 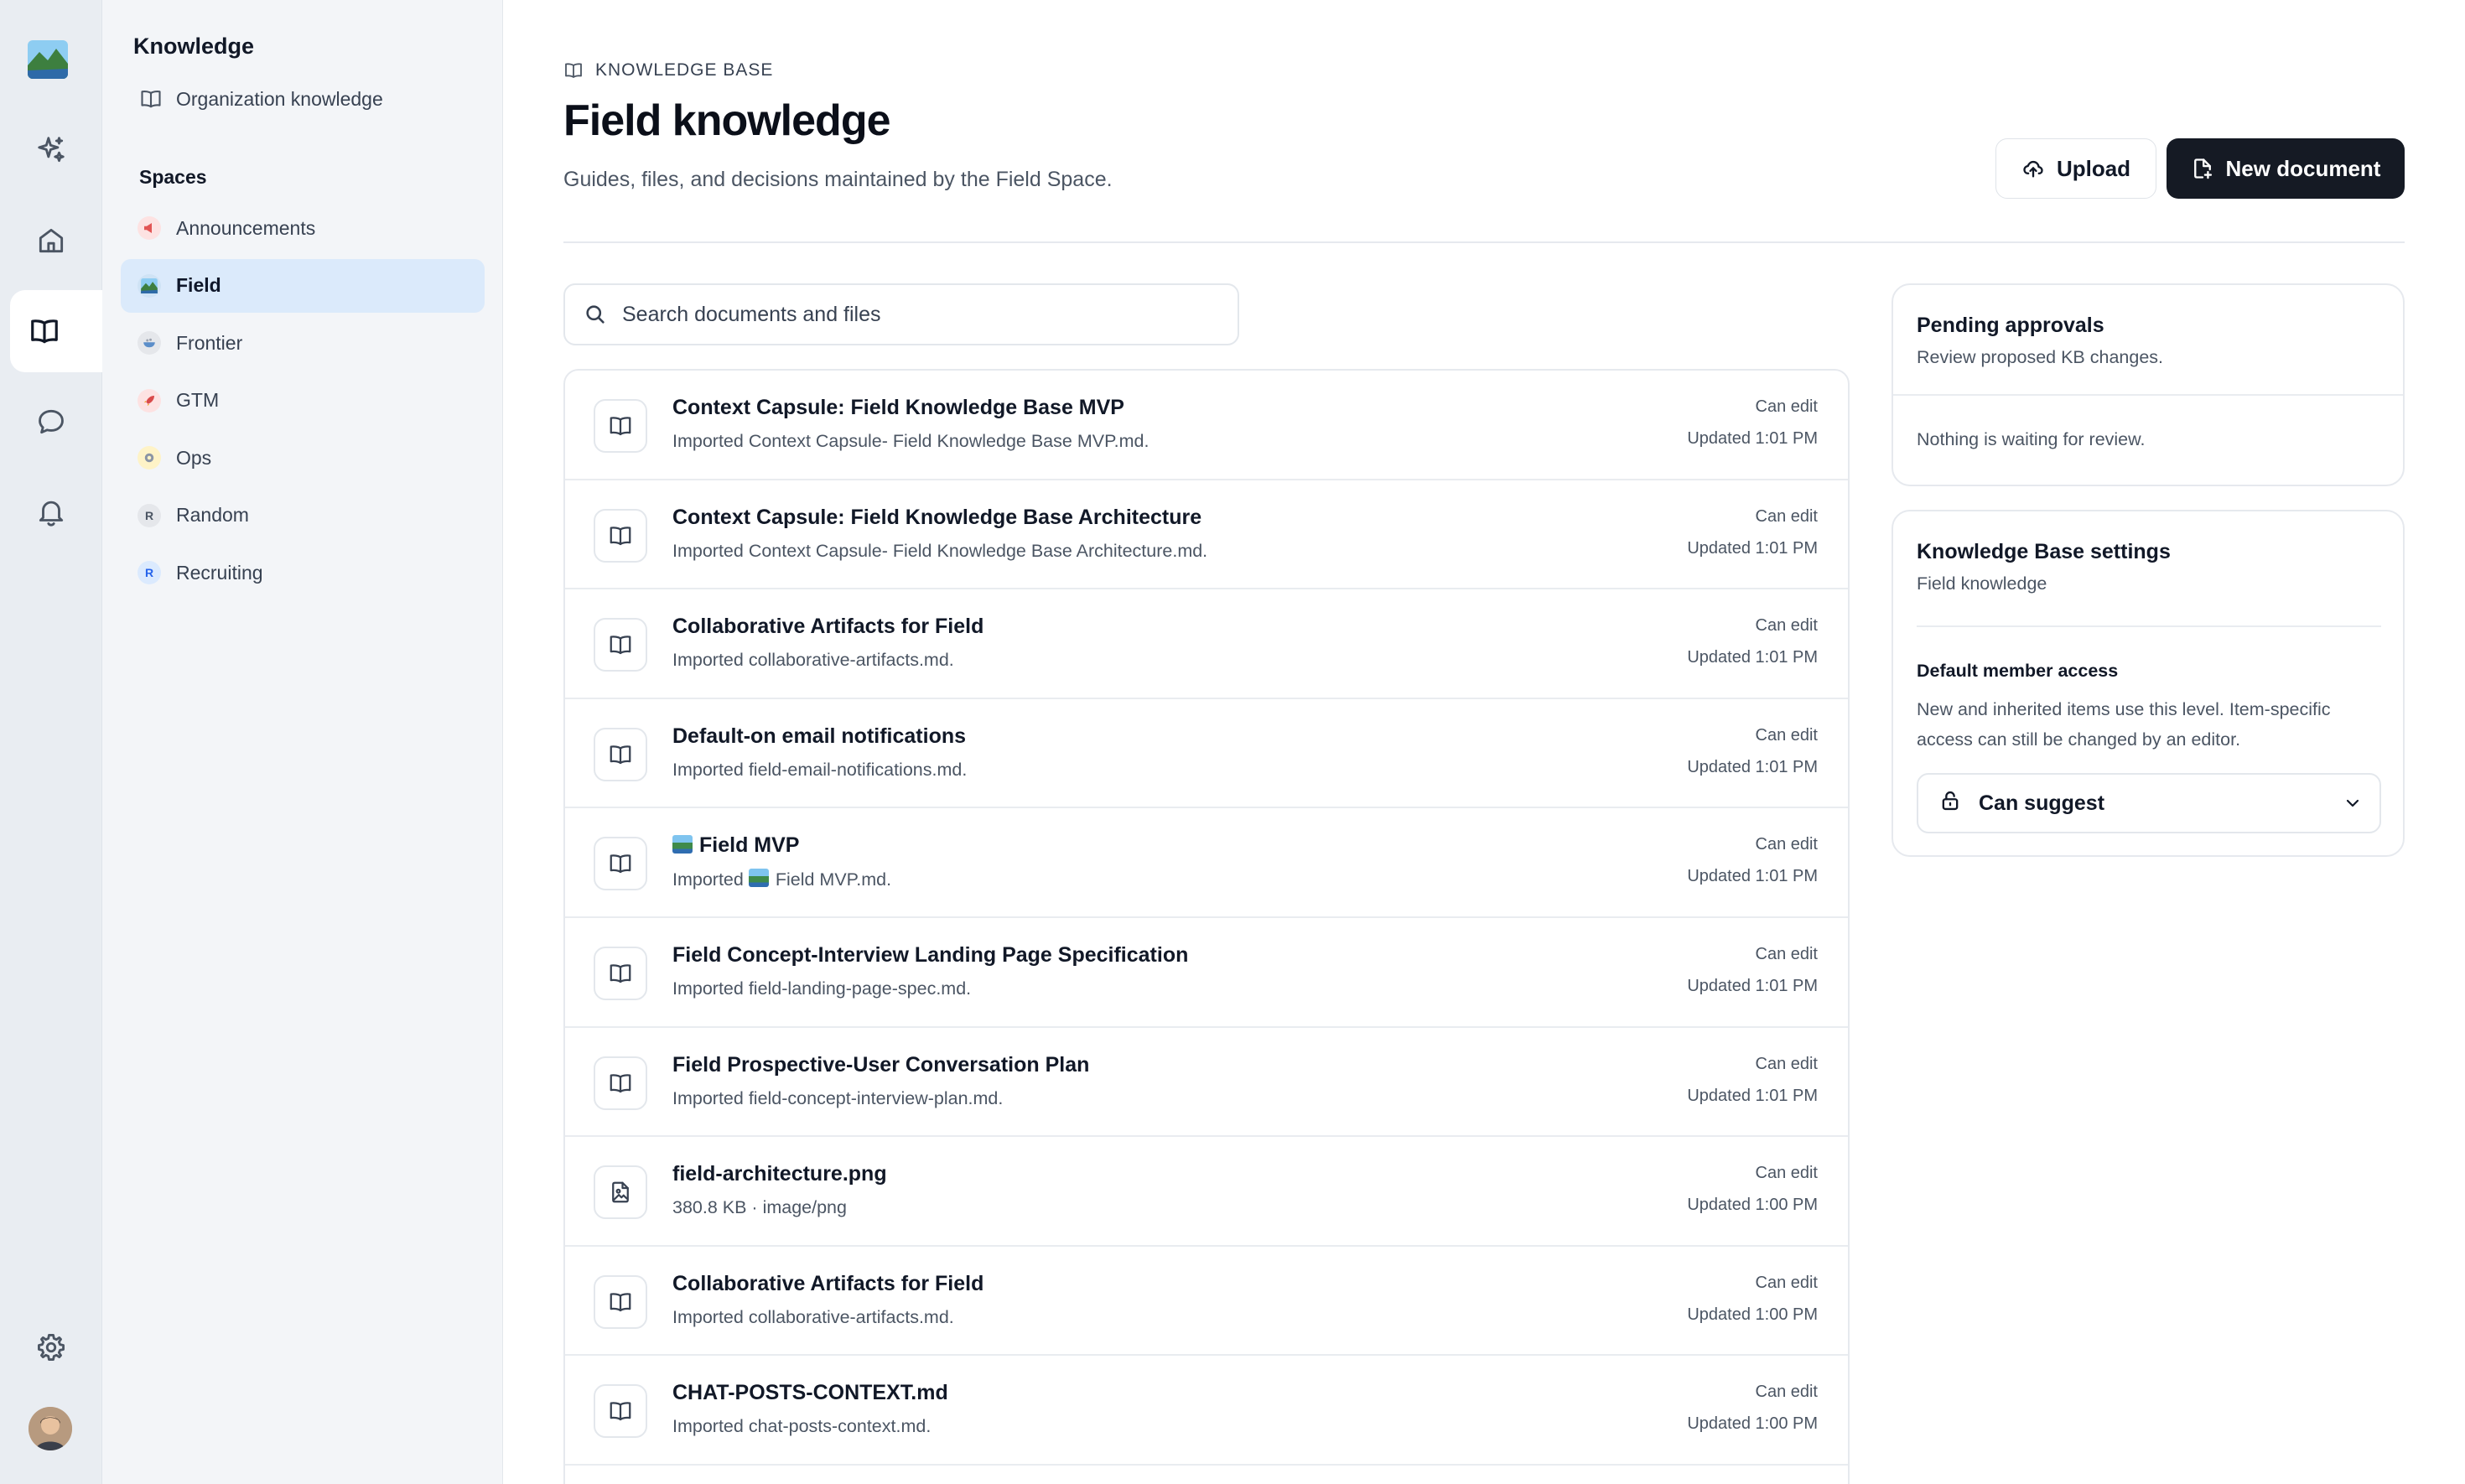 What do you see at coordinates (2018, 671) in the screenshot?
I see `default-access-label: Default member access` at bounding box center [2018, 671].